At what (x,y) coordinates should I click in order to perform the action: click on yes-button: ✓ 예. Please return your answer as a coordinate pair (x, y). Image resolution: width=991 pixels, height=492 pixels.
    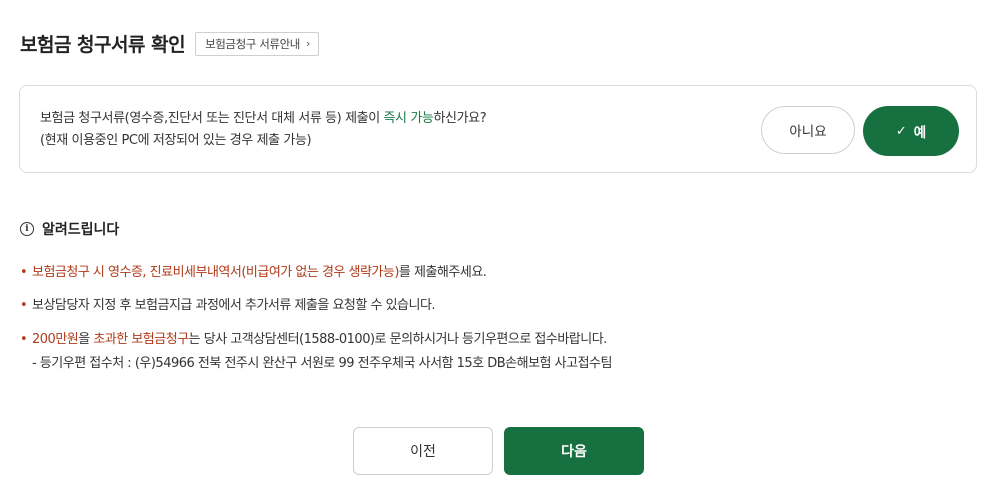
    Looking at the image, I should click on (911, 131).